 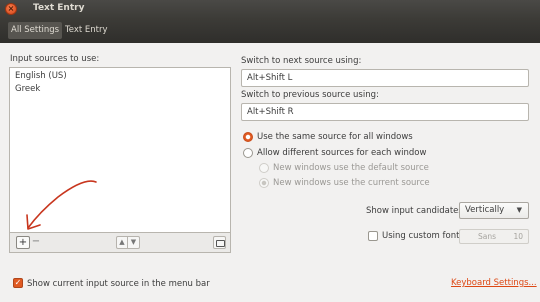 I want to click on title-bar: × Text Entry, so click(x=270, y=9).